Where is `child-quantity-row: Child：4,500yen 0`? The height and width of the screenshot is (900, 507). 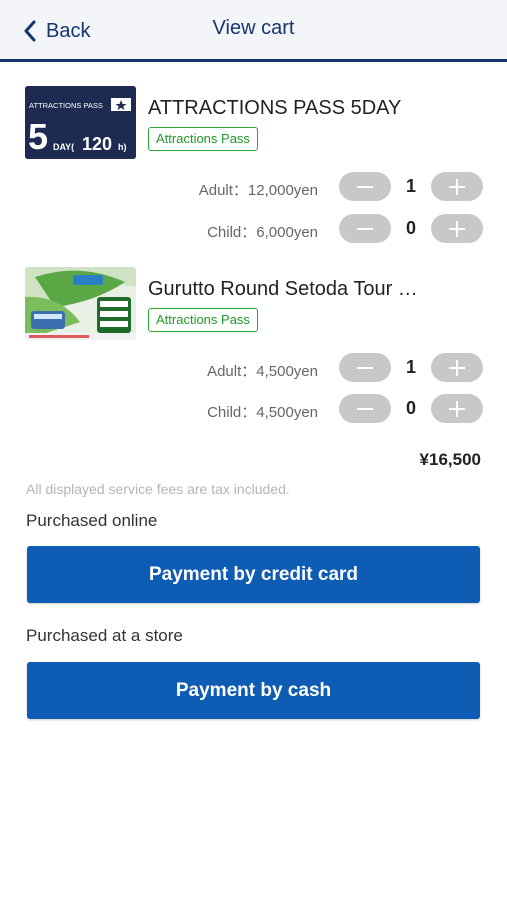
child-quantity-row: Child：4,500yen 0 is located at coordinates (253, 409).